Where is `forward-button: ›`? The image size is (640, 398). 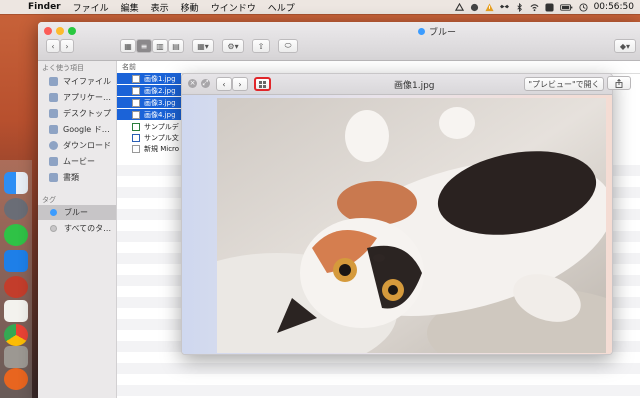
forward-button: › is located at coordinates (67, 46).